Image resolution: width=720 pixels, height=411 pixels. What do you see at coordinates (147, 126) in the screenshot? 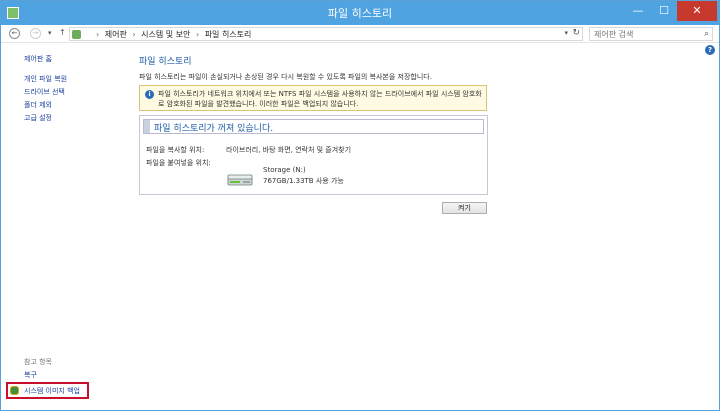
I see `status-header-accent` at bounding box center [147, 126].